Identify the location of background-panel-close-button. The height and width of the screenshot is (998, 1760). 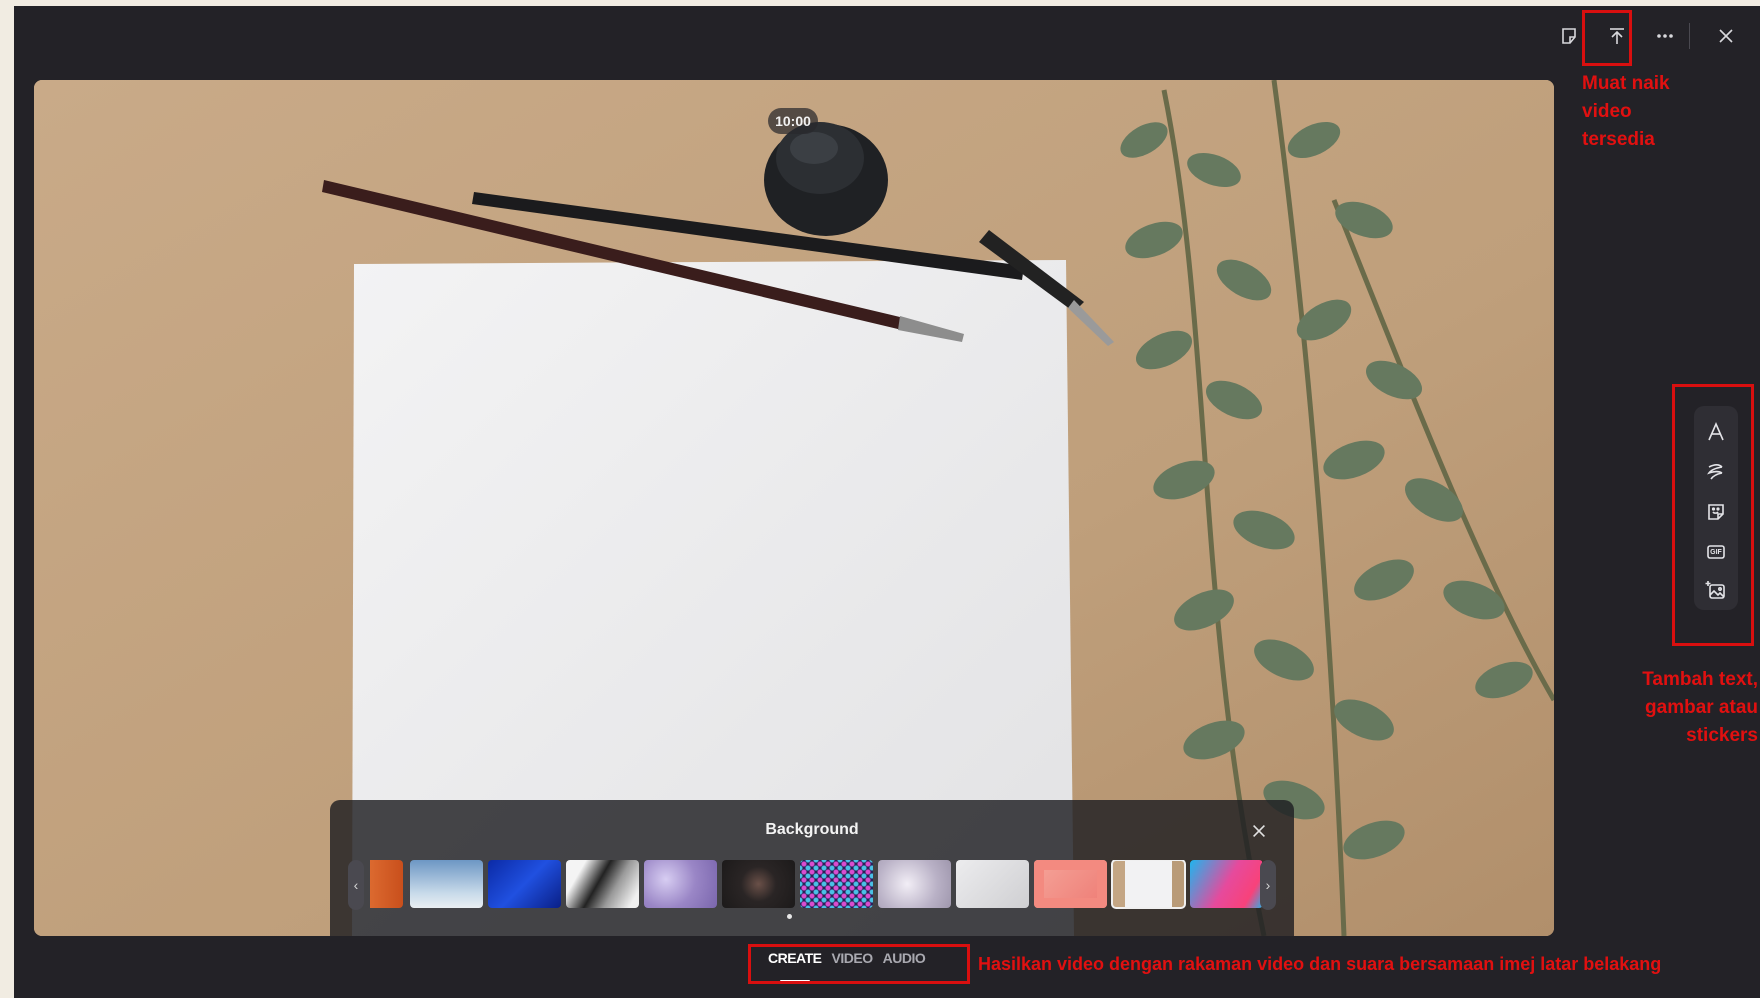
(1259, 831).